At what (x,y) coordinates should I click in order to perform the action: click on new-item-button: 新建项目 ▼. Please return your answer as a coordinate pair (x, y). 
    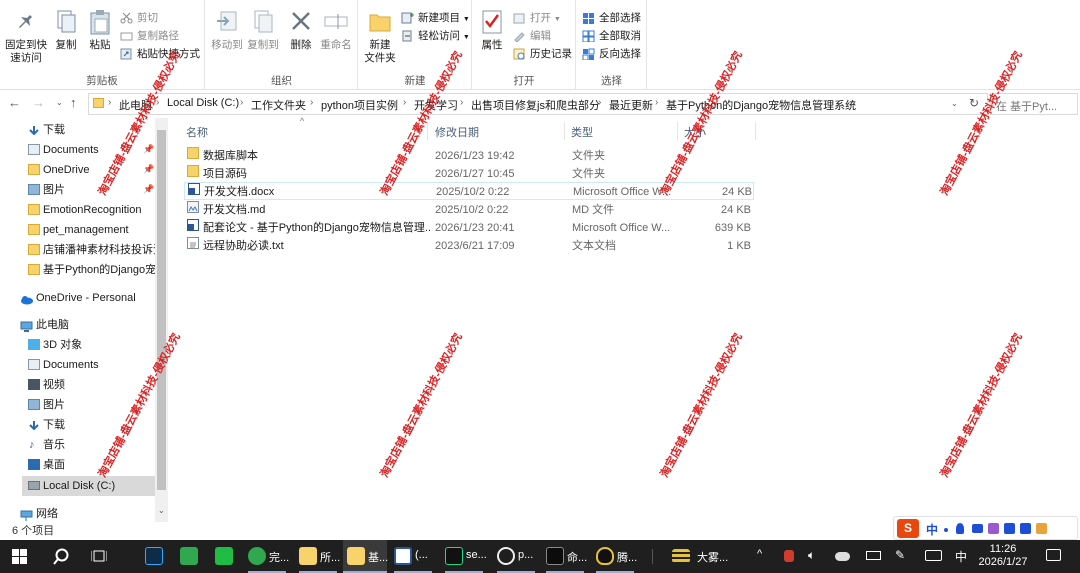
    Looking at the image, I should click on (435, 18).